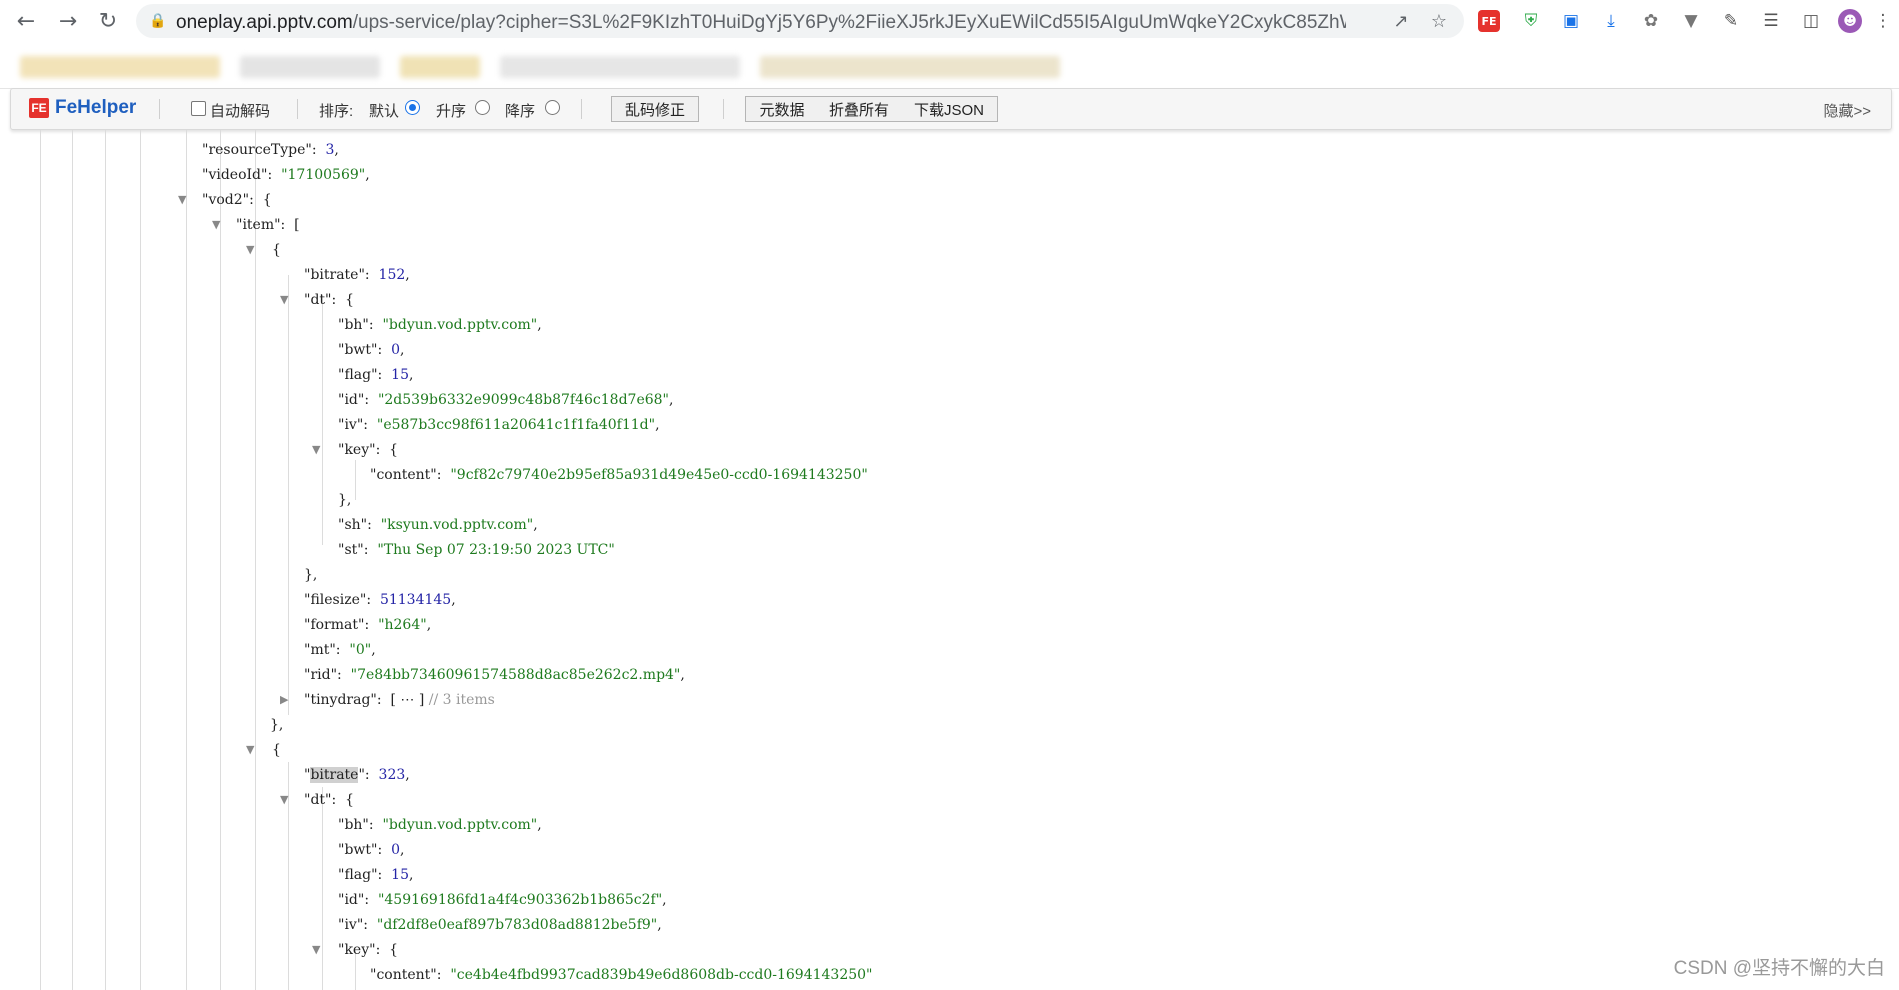 The image size is (1899, 990). Describe the element at coordinates (451, 110) in the screenshot. I see `sort-asc-label: 升序` at that location.